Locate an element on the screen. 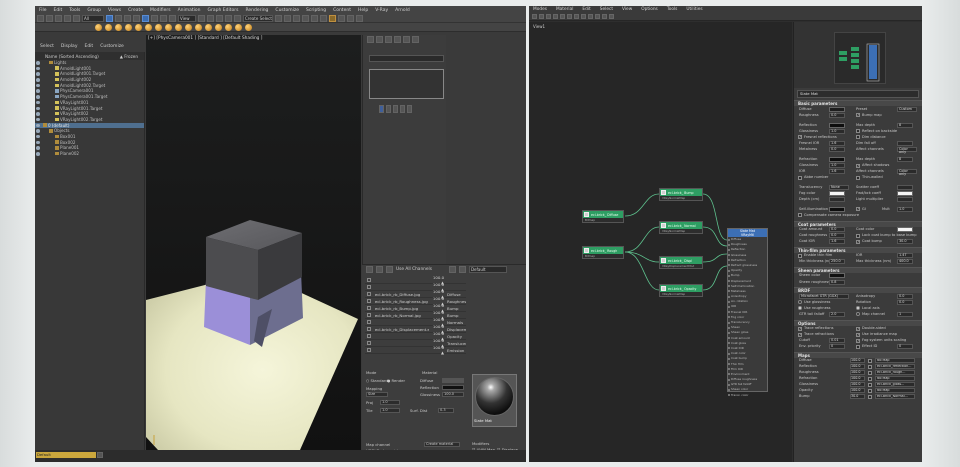 The image size is (960, 467). object-type-dropdown is located at coordinates (406, 58).